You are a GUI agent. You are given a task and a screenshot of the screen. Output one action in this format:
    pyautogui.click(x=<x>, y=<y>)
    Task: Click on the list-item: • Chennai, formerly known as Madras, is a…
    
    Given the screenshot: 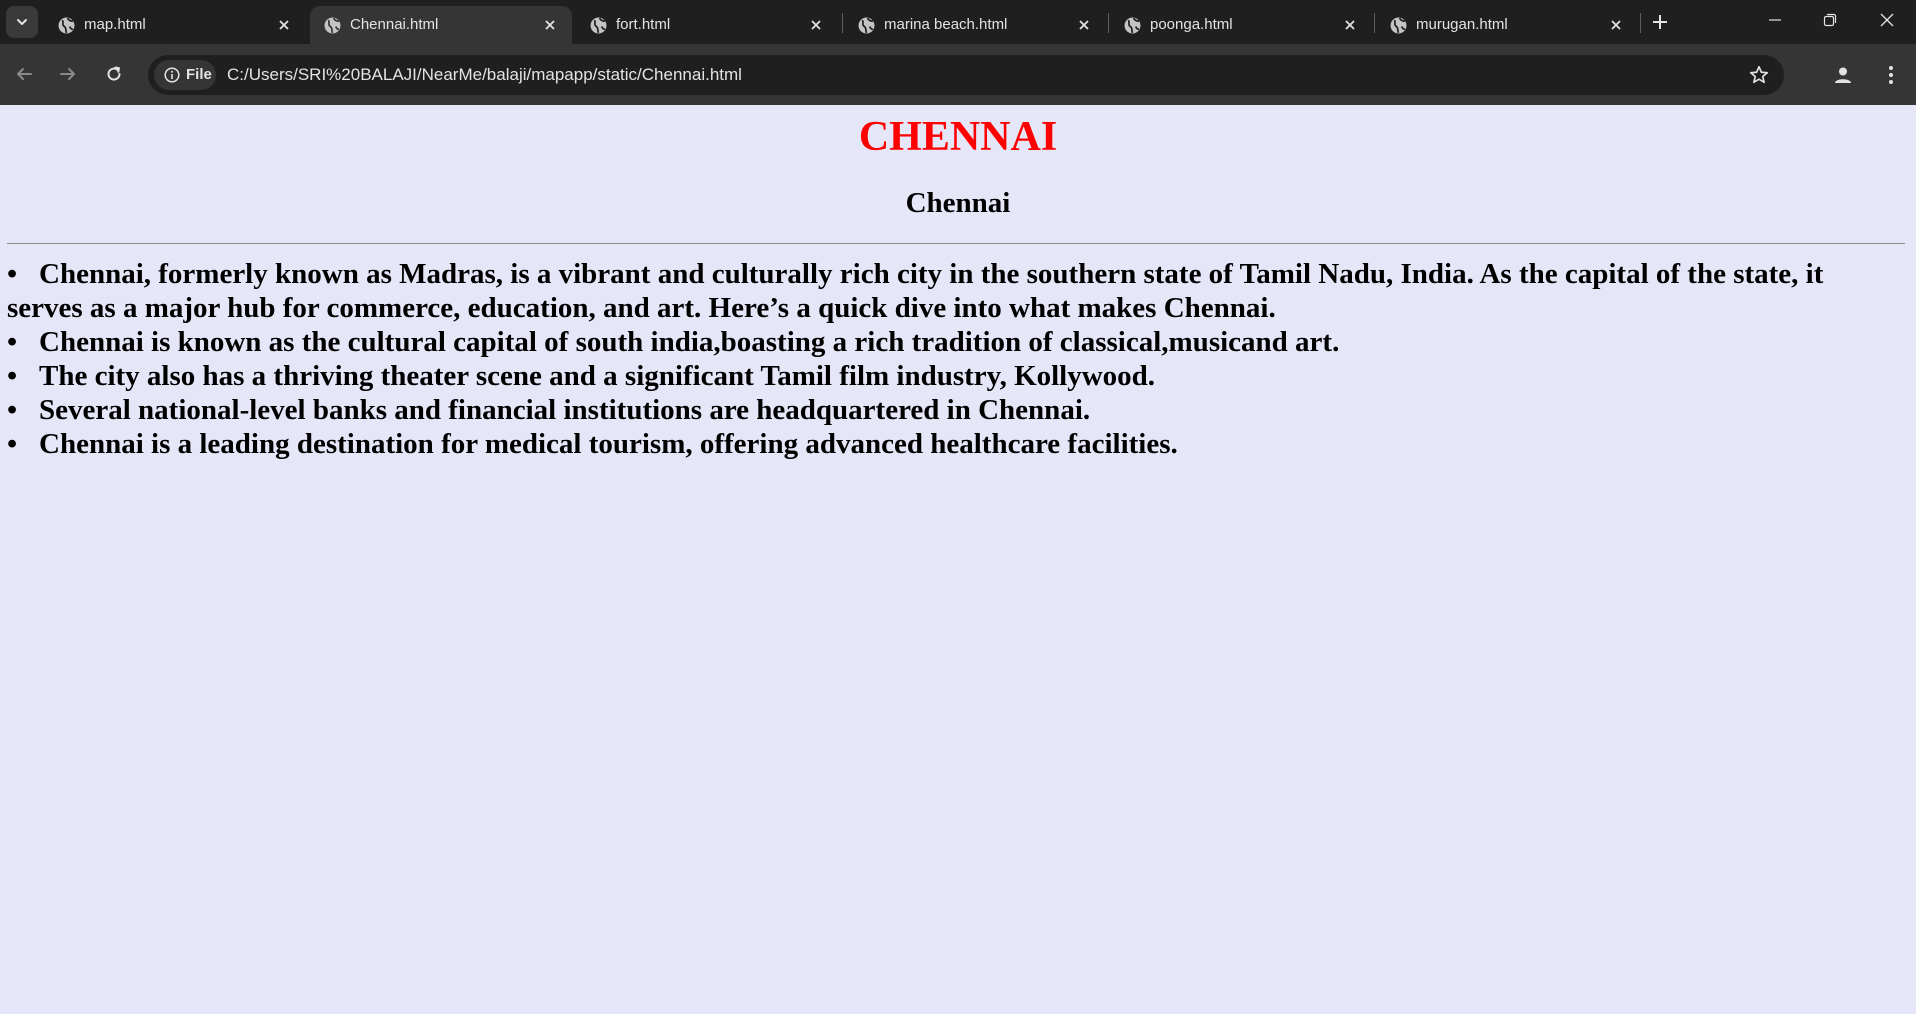 What is the action you would take?
    pyautogui.click(x=954, y=291)
    